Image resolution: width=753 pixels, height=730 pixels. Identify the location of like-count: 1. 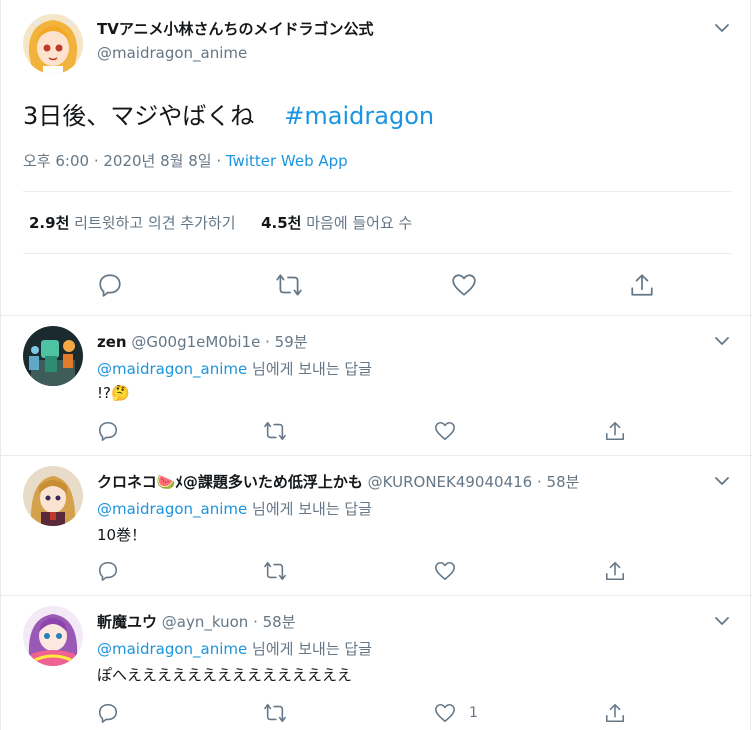
(473, 713).